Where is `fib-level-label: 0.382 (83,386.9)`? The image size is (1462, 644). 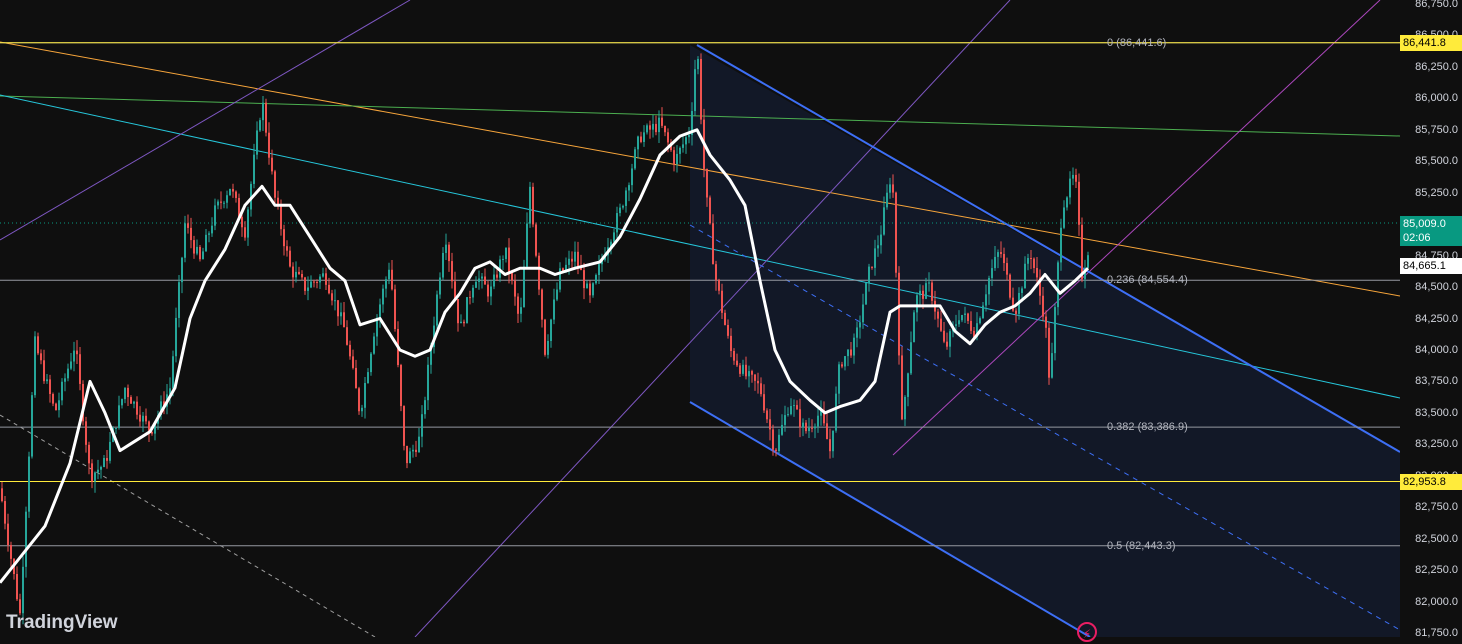
fib-level-label: 0.382 (83,386.9) is located at coordinates (1147, 427).